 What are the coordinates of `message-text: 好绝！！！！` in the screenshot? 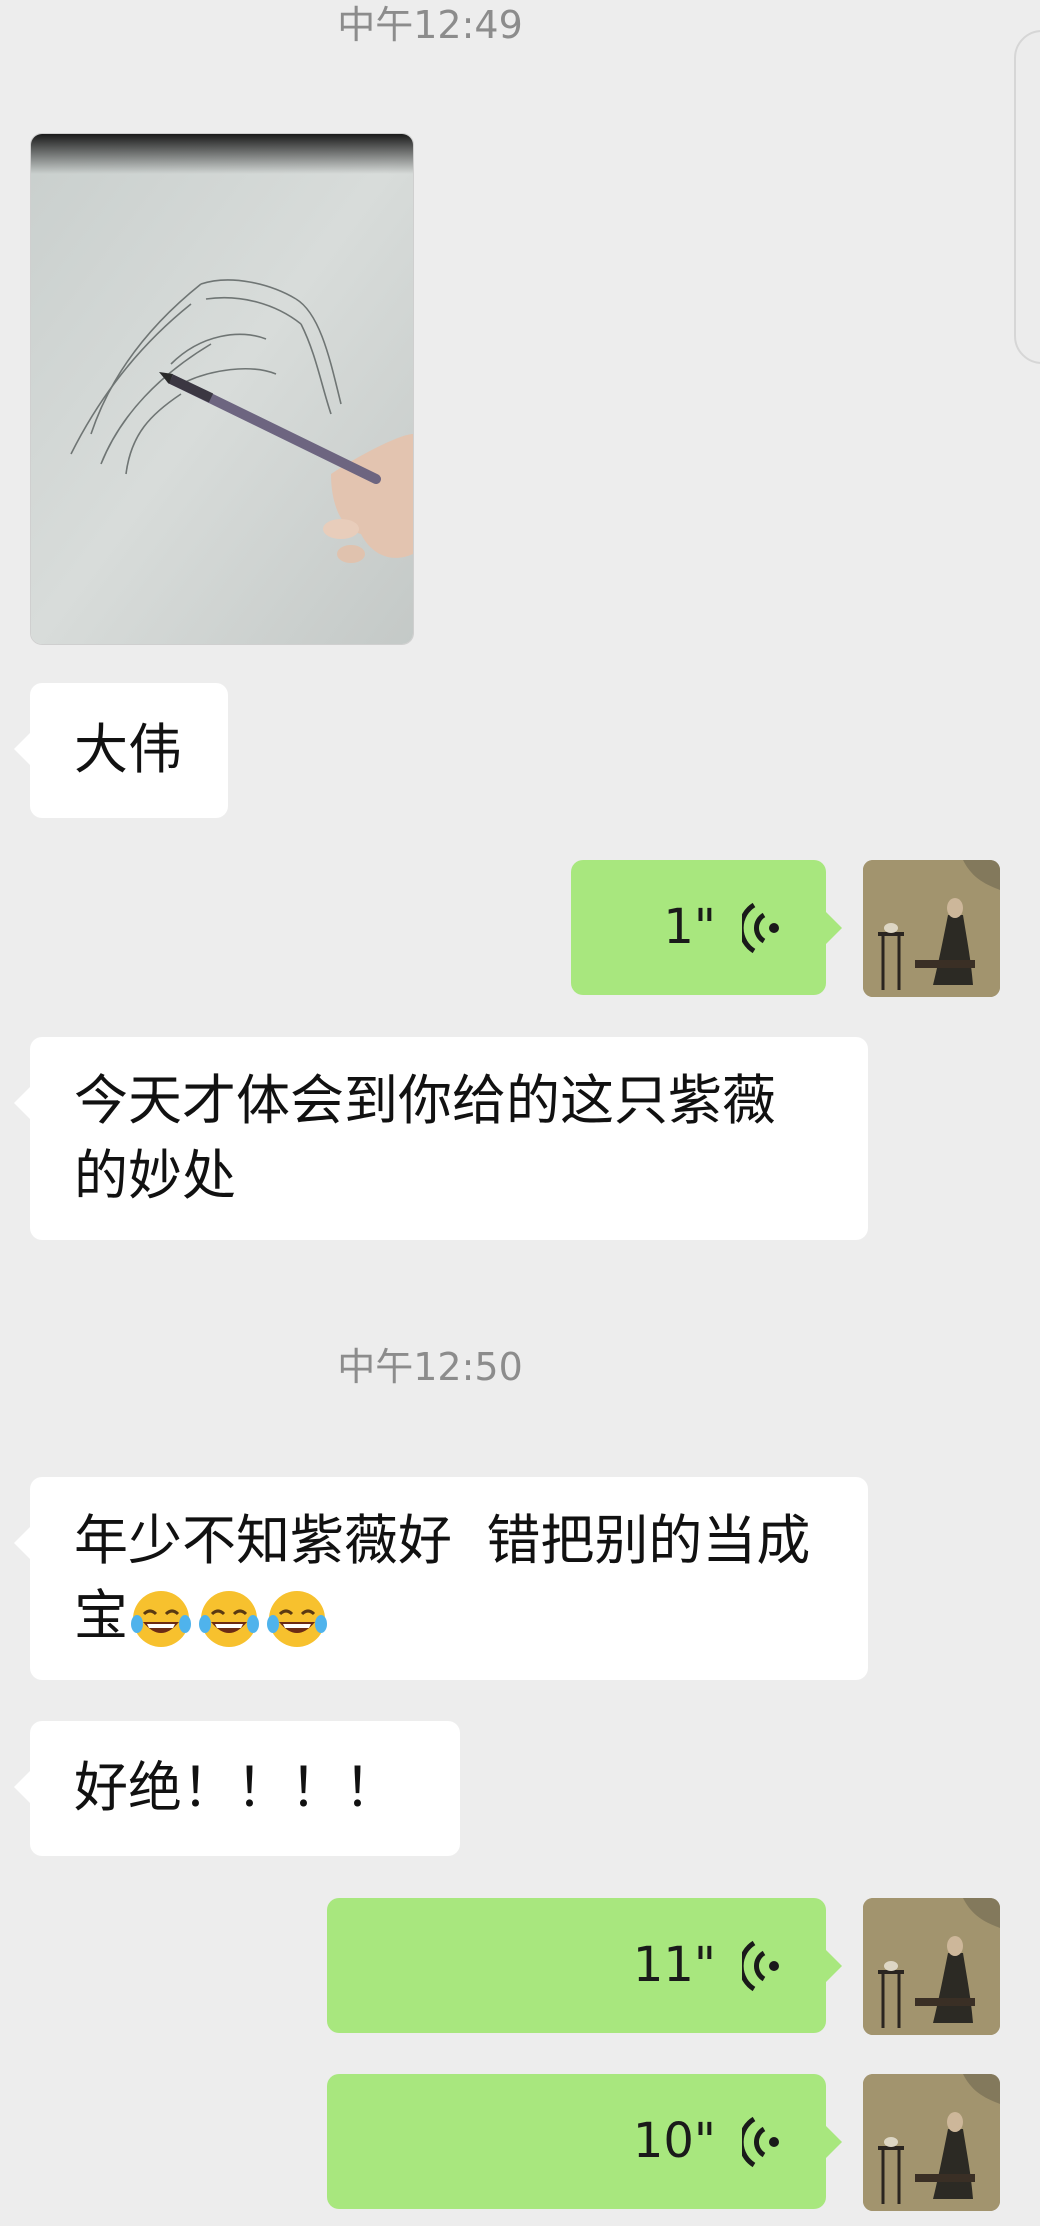 It's located at (236, 1787).